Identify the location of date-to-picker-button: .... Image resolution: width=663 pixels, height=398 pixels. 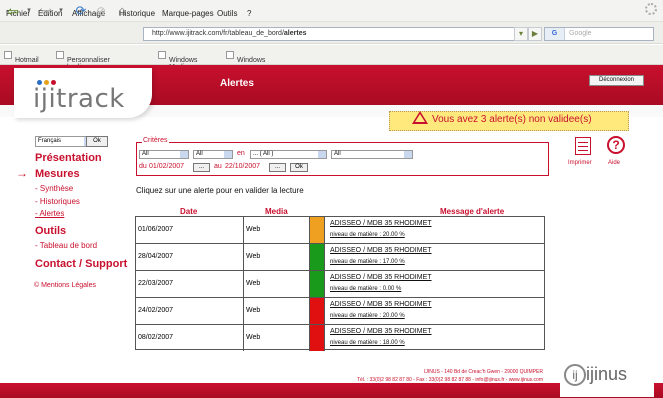
(277, 167).